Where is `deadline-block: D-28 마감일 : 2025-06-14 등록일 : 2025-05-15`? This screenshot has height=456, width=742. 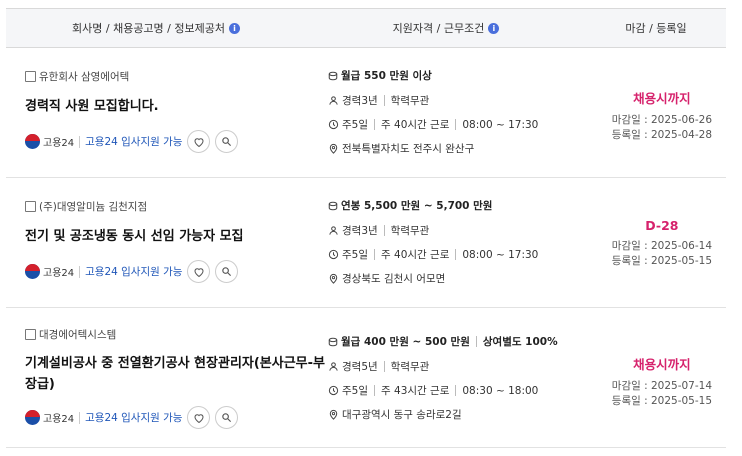
deadline-block: D-28 마감일 : 2025-06-14 등록일 : 2025-05-15 is located at coordinates (662, 243).